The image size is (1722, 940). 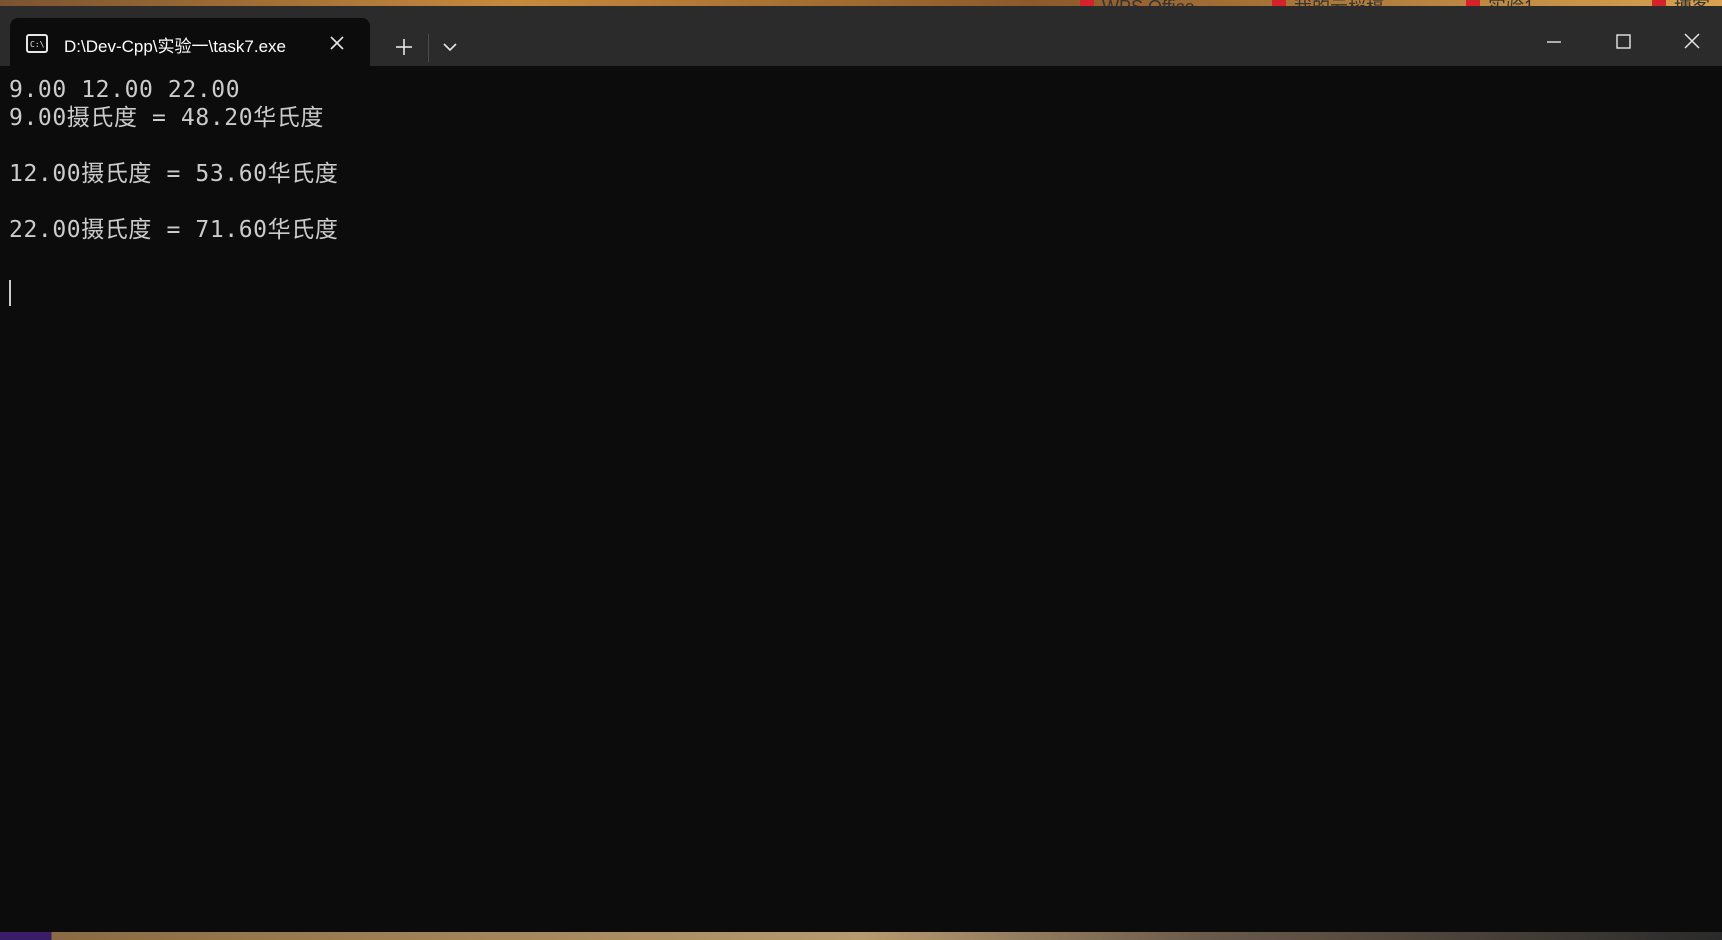 What do you see at coordinates (10, 293) in the screenshot?
I see `text-cursor` at bounding box center [10, 293].